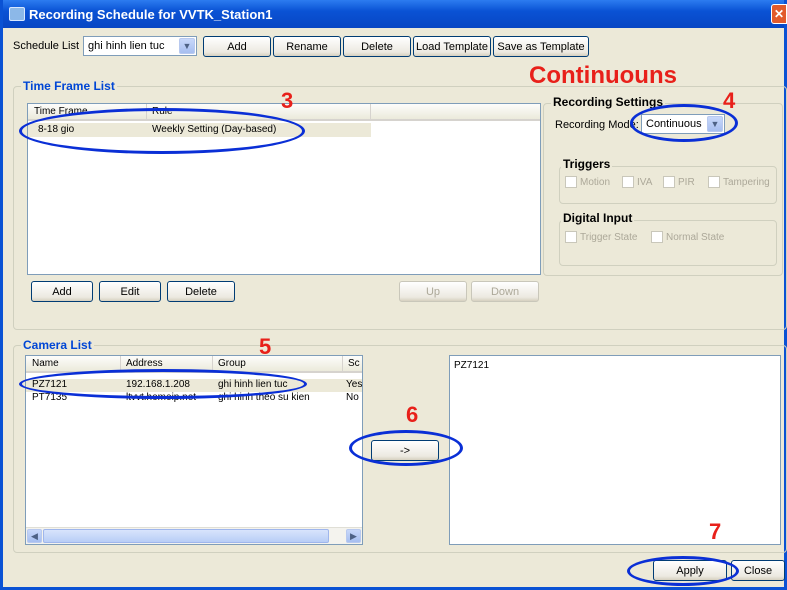 This screenshot has height=590, width=787. Describe the element at coordinates (471, 365) in the screenshot. I see `selected-camera-item: PZ7121` at that location.